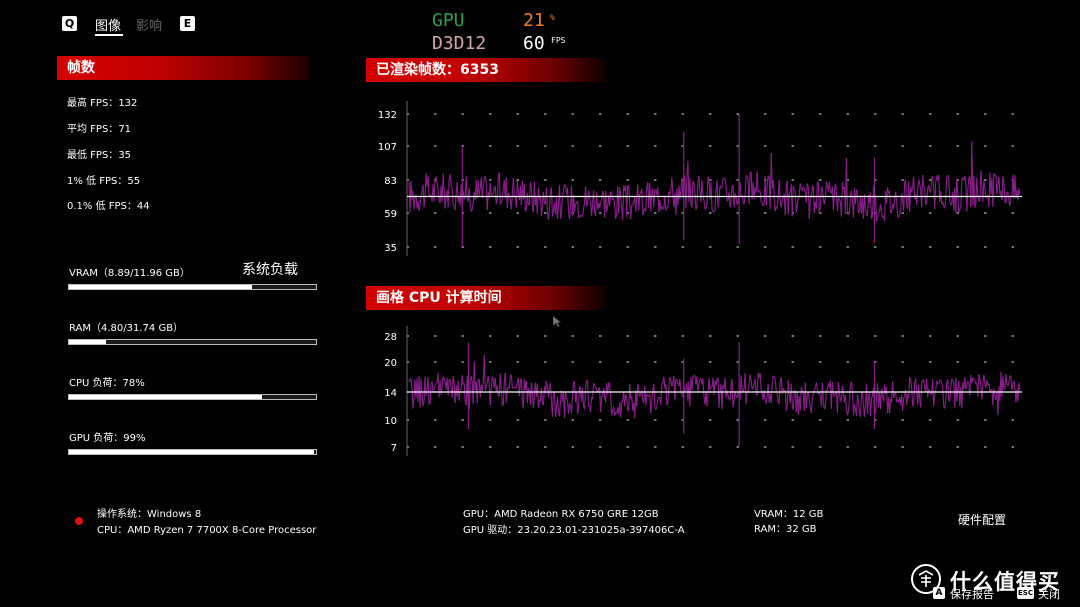  What do you see at coordinates (1049, 594) in the screenshot?
I see `close-button: 关闭` at bounding box center [1049, 594].